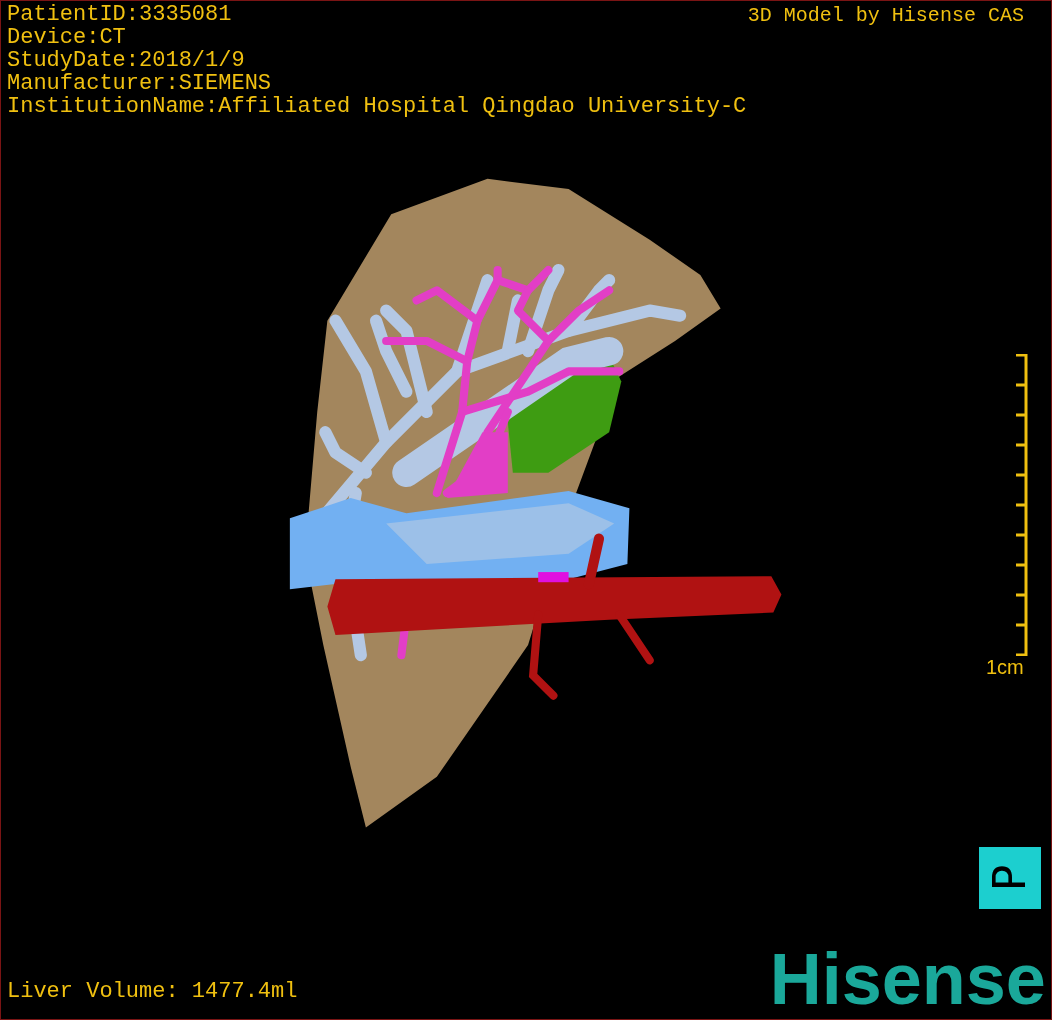  What do you see at coordinates (120, 14) in the screenshot?
I see `info-text: PatientID:3335081` at bounding box center [120, 14].